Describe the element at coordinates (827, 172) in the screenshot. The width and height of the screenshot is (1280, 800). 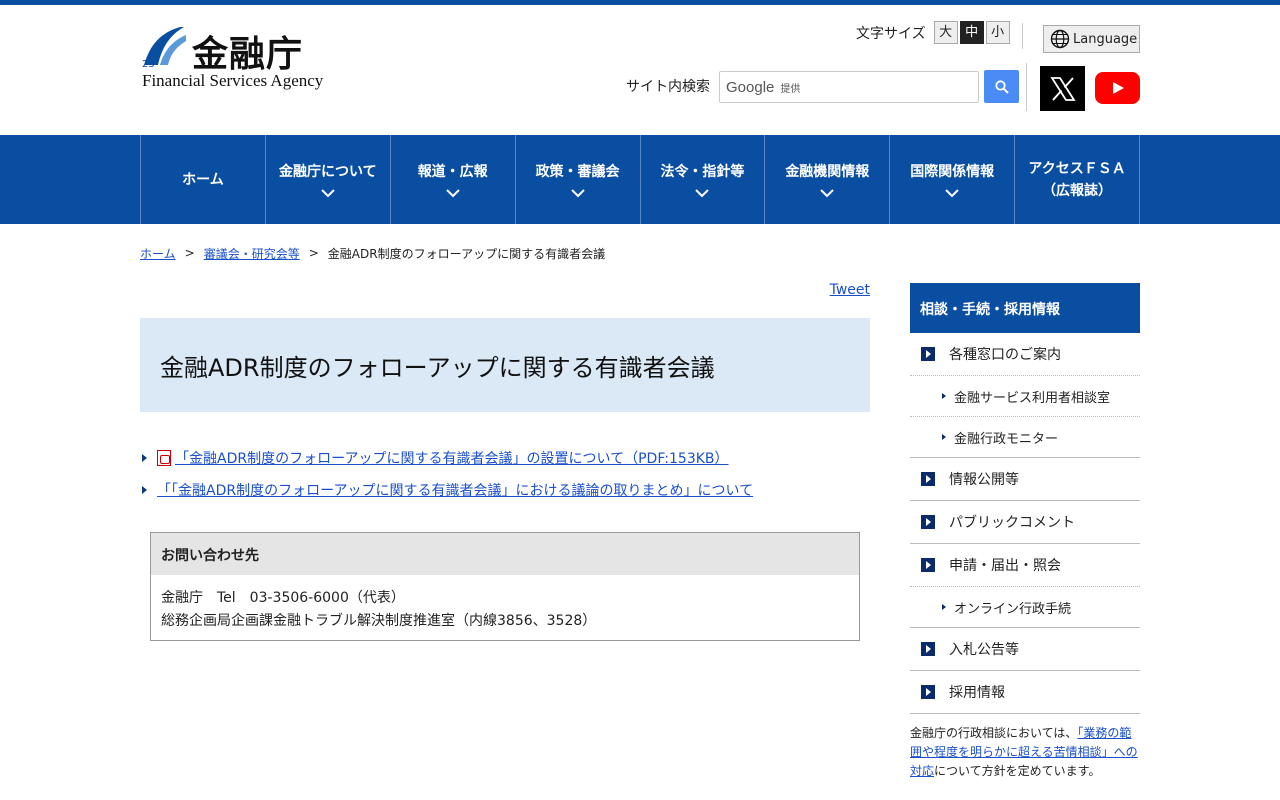
I see `nav-label: 金融機関情報` at that location.